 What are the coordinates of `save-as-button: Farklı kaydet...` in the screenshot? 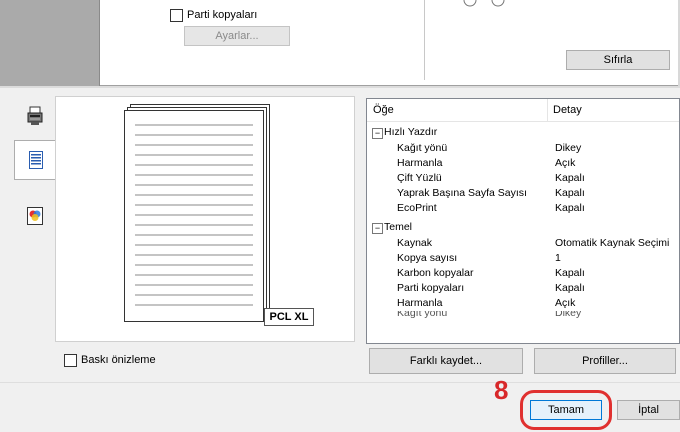 It's located at (446, 361).